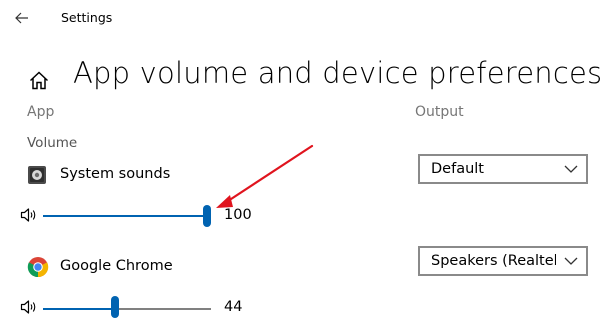 The image size is (600, 323). Describe the element at coordinates (79, 309) in the screenshot. I see `google-chrome-volume-fill` at that location.